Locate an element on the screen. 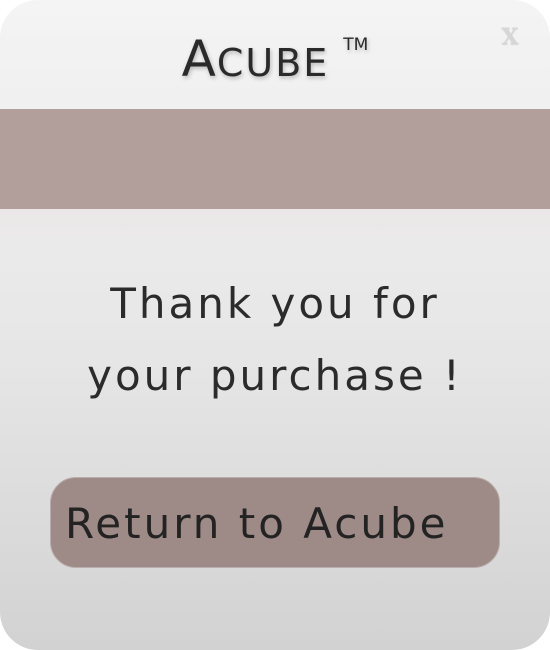  close-icon: X is located at coordinates (510, 37).